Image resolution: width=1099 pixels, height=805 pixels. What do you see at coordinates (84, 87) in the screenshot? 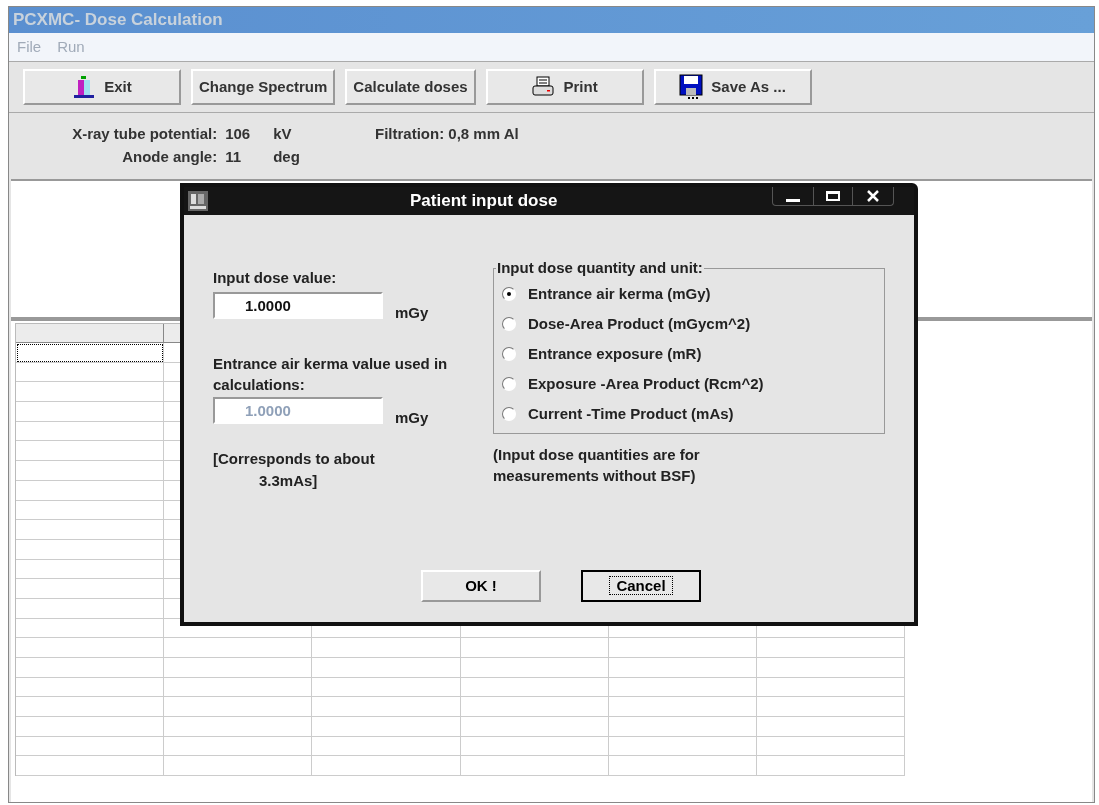
I see `door-figure-icon` at bounding box center [84, 87].